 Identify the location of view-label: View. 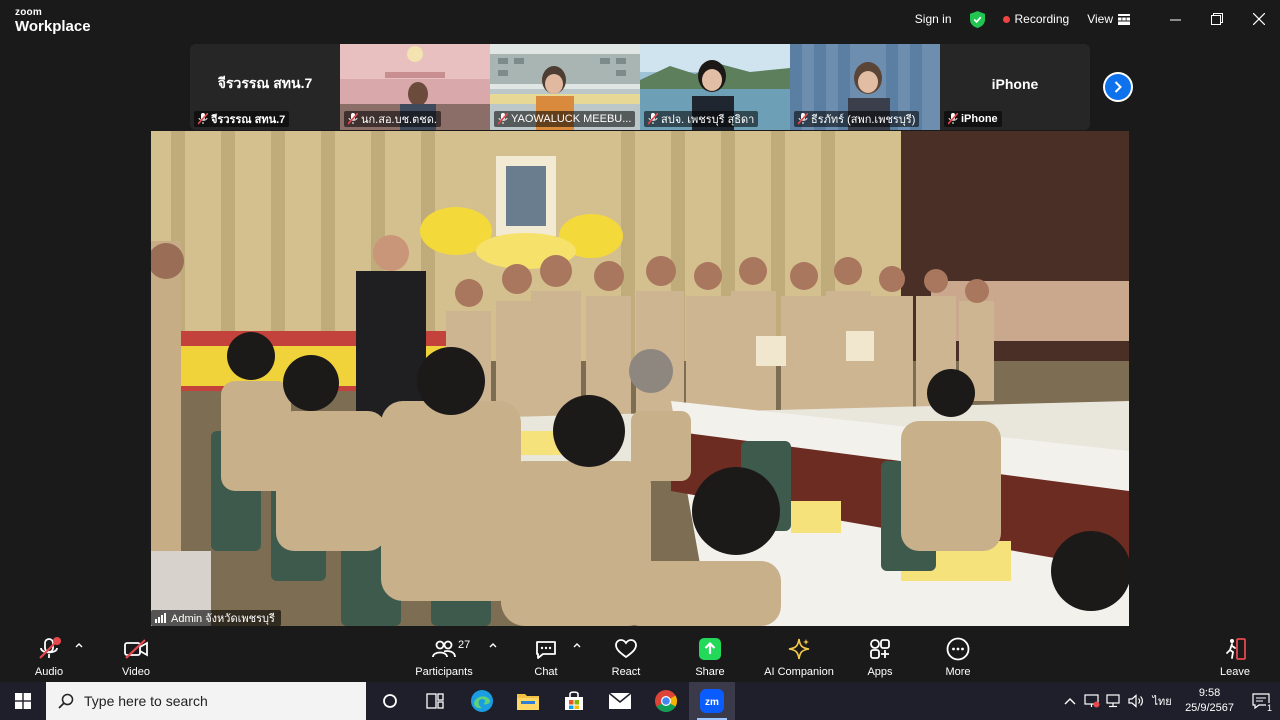
(1100, 19).